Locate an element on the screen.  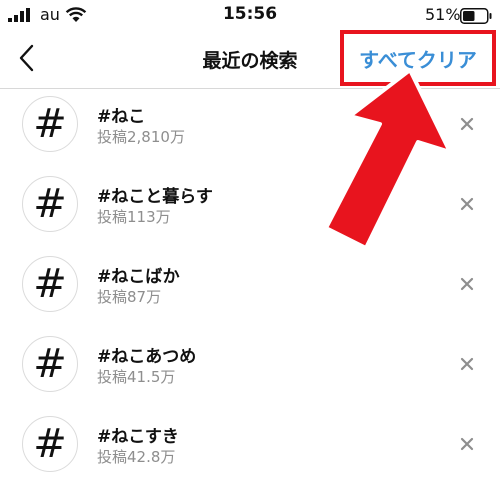
post-count: 投稿113万 is located at coordinates (134, 217).